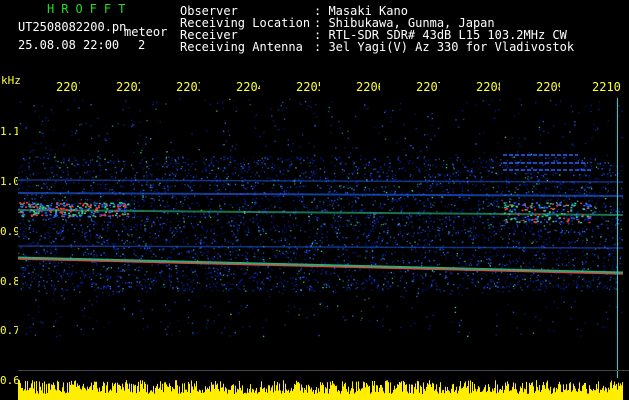 The height and width of the screenshot is (400, 629). I want to click on y-tick-label: 0.7, so click(10, 330).